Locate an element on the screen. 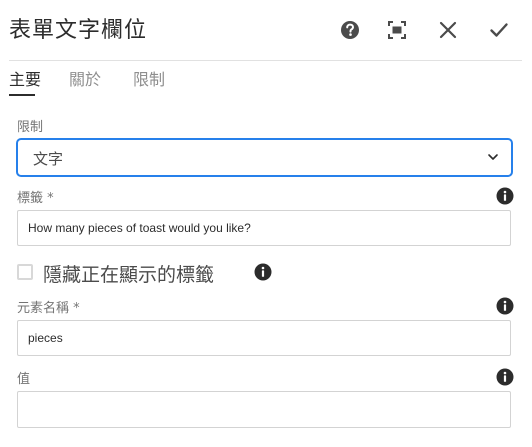 This screenshot has width=532, height=447. active-tab-indicator is located at coordinates (22, 95).